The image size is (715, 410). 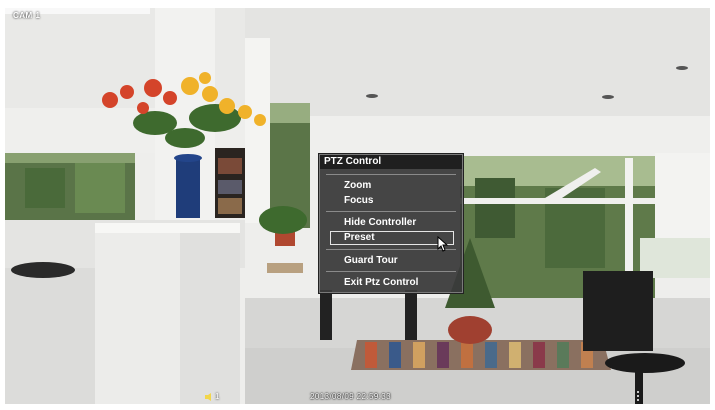 What do you see at coordinates (217, 396) in the screenshot?
I see `channel-count: 1` at bounding box center [217, 396].